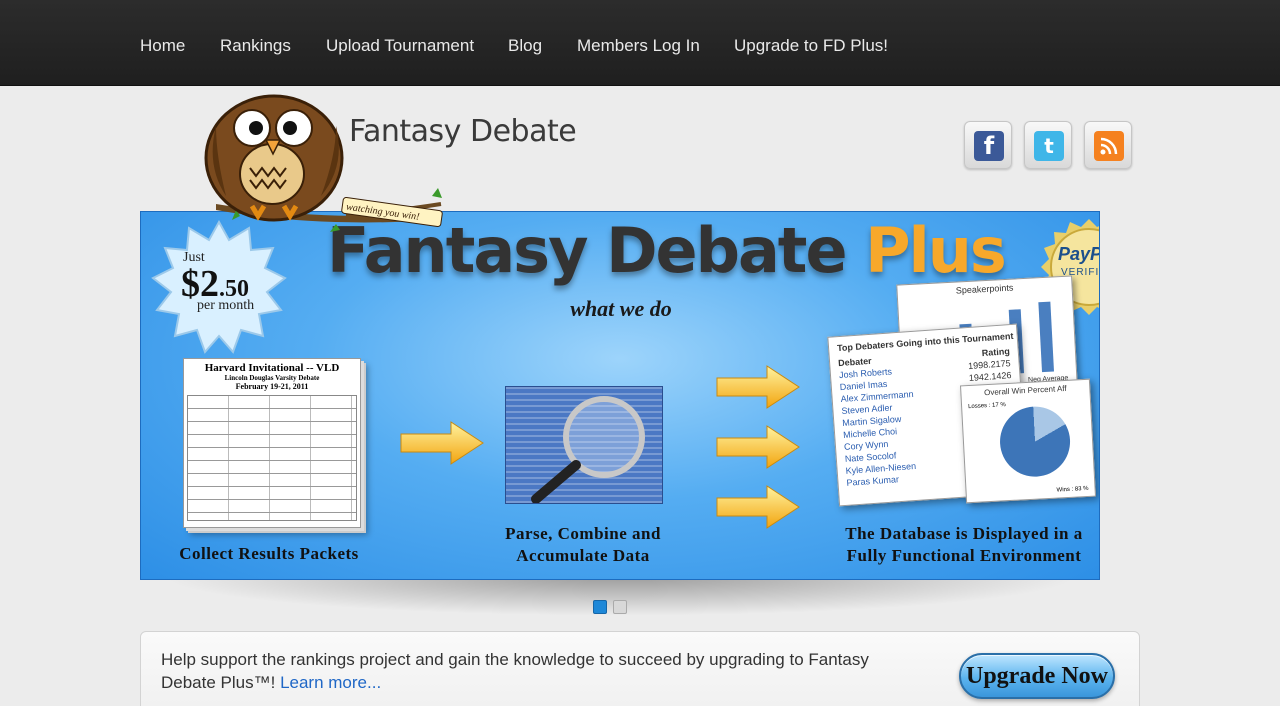  Describe the element at coordinates (1046, 337) in the screenshot. I see `chart-bar` at that location.